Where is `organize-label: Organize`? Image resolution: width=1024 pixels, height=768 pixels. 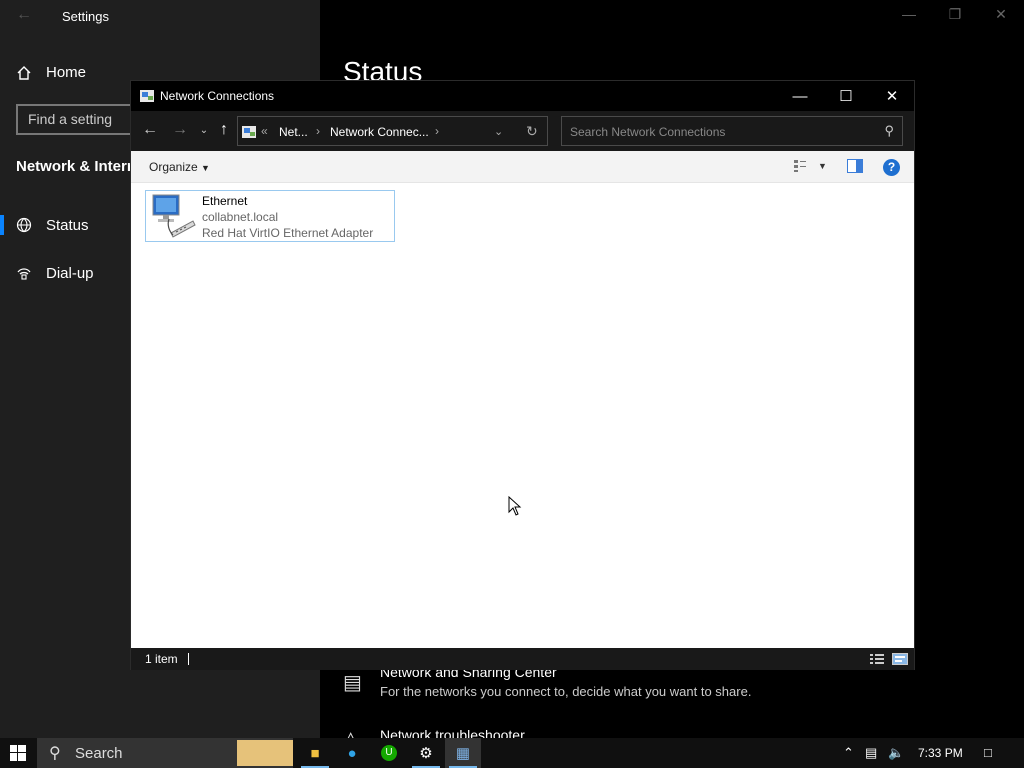 organize-label: Organize is located at coordinates (173, 167).